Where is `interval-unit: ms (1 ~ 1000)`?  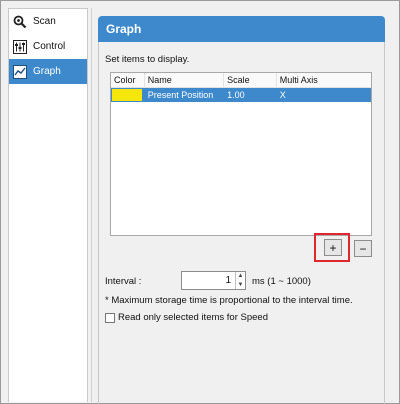
interval-unit: ms (1 ~ 1000) is located at coordinates (281, 281).